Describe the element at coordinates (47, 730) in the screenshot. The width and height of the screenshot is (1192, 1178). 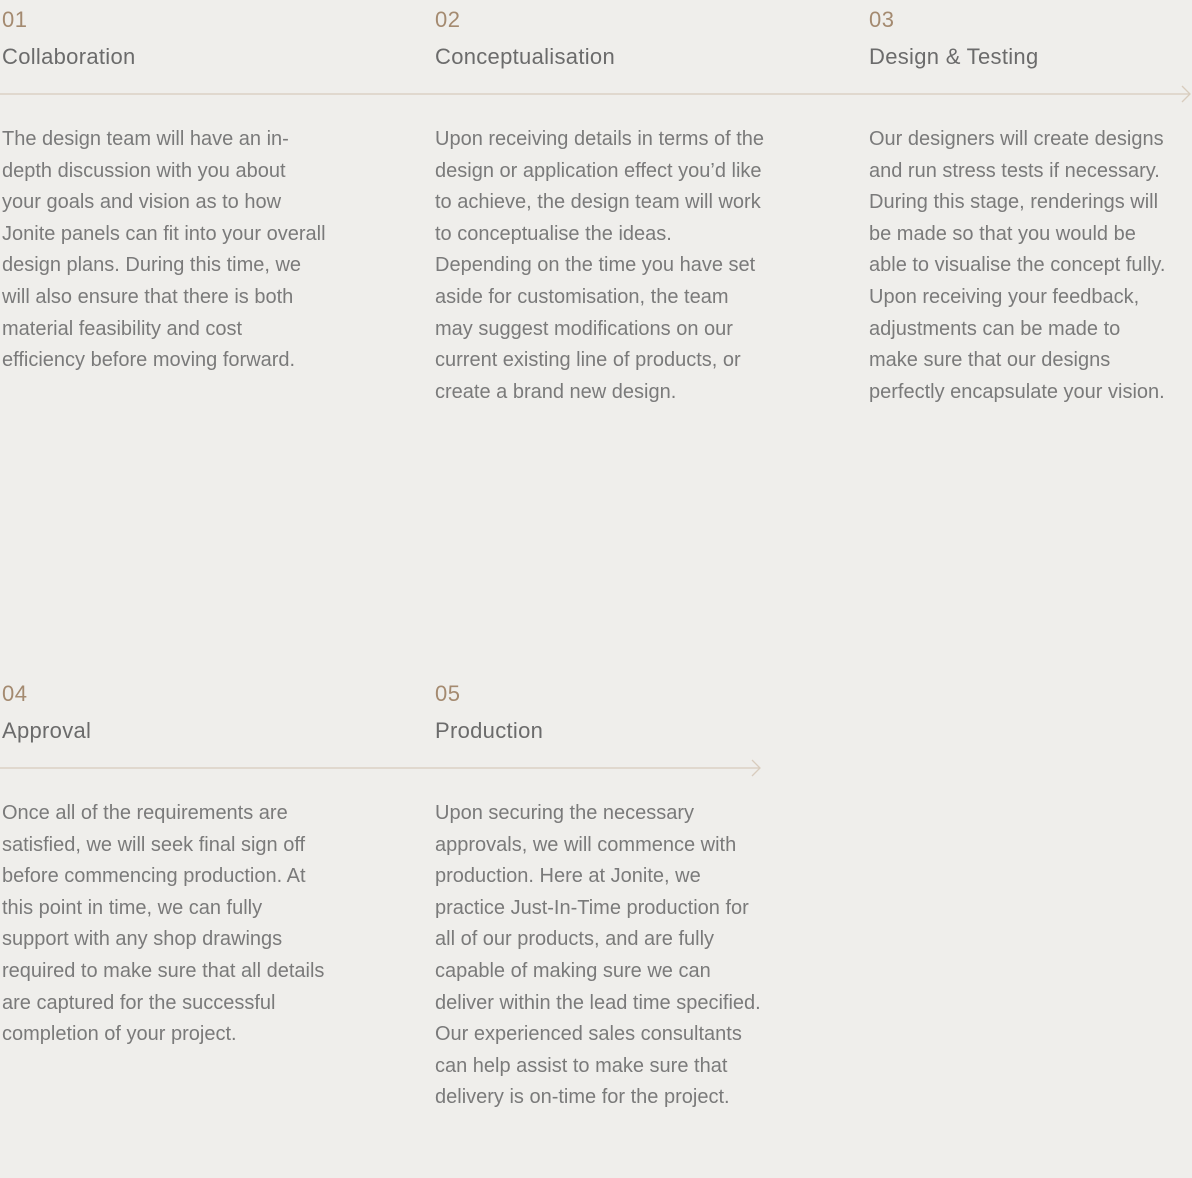
I see `step-title: Approval` at that location.